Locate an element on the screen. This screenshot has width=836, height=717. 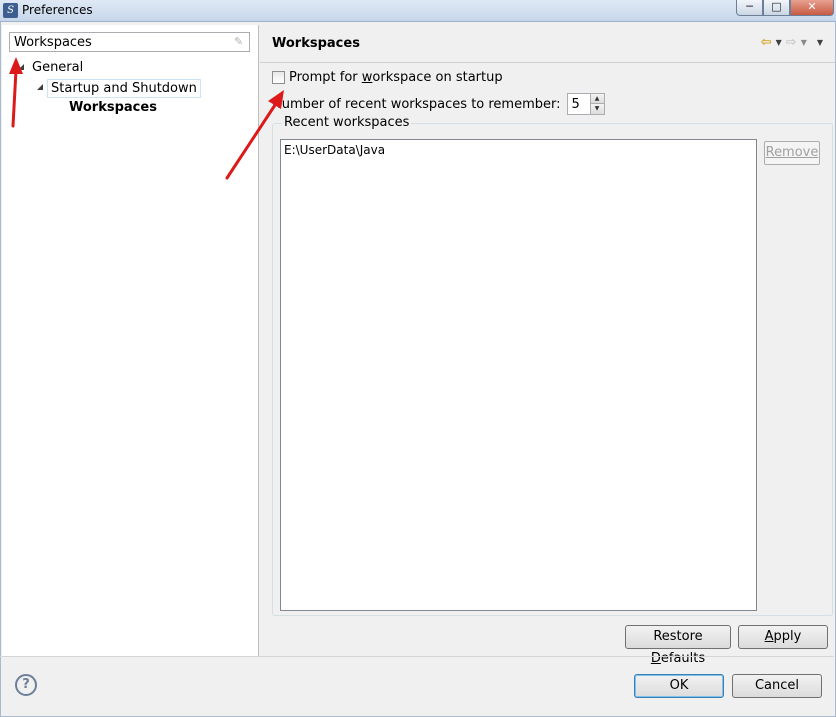
annotation-arrow-checkbox is located at coordinates (254, 135).